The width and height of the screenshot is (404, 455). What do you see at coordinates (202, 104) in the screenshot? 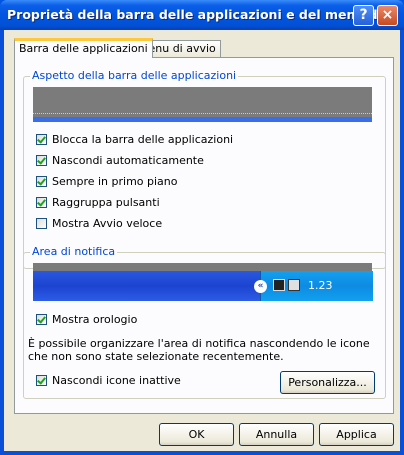
I see `taskbar-preview` at bounding box center [202, 104].